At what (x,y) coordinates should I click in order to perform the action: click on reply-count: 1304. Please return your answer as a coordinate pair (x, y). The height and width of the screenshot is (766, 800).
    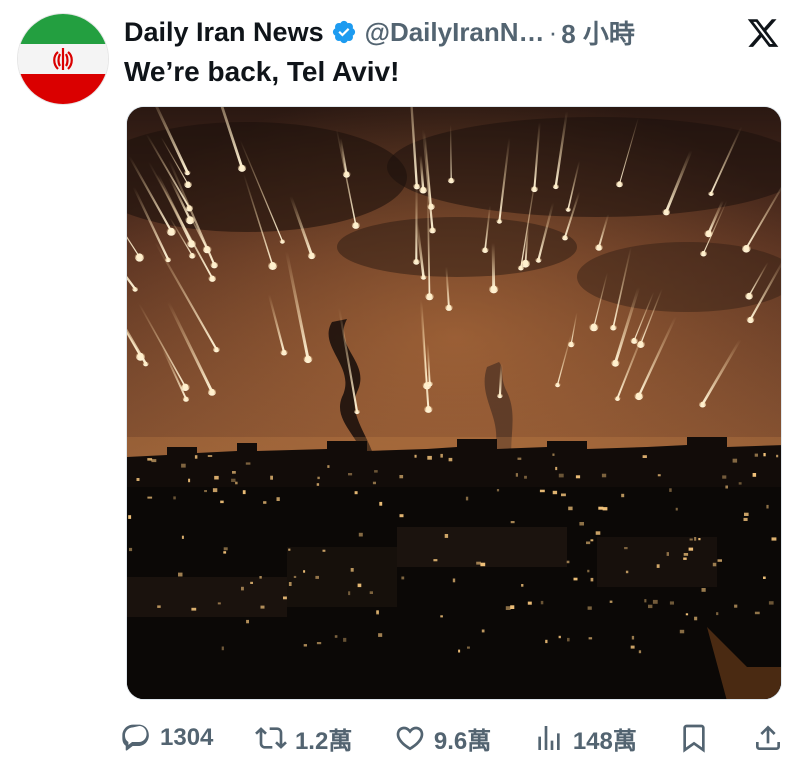
    Looking at the image, I should click on (187, 737).